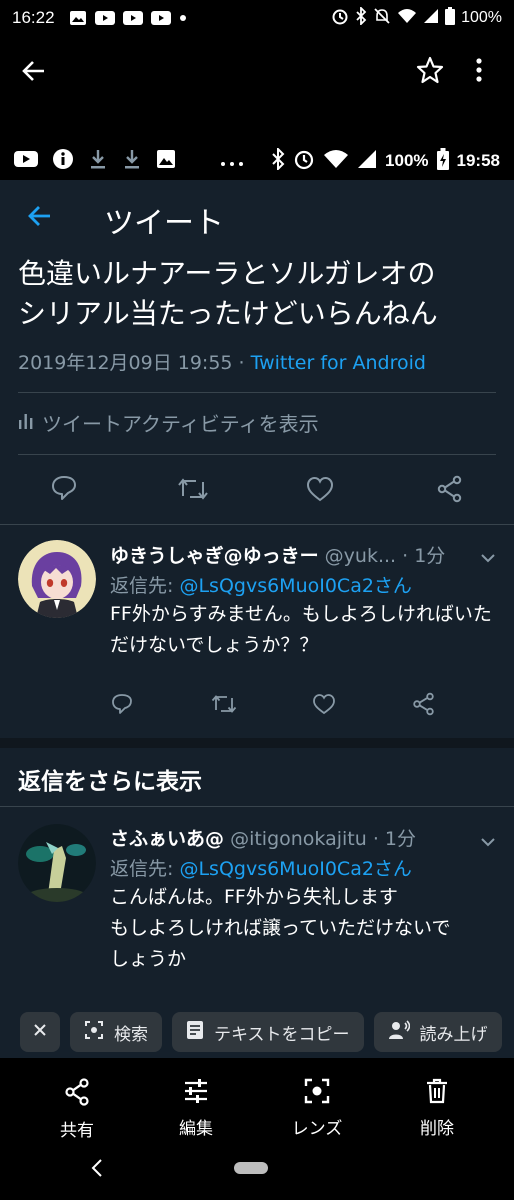 The width and height of the screenshot is (514, 1200). Describe the element at coordinates (382, 18) in the screenshot. I see `mute-icon` at that location.